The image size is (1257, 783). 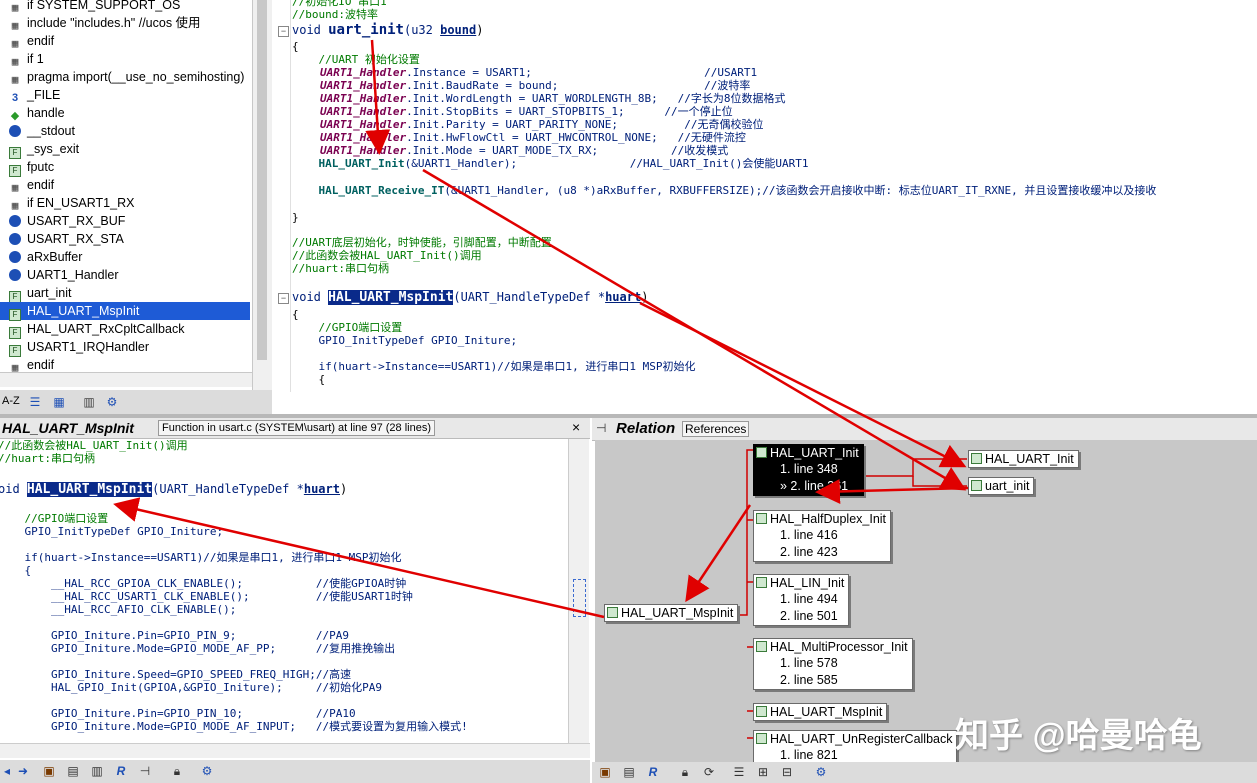 What do you see at coordinates (125, 23) in the screenshot?
I see `symbol-item: ▦ include "includes.h" //ucos 使用` at bounding box center [125, 23].